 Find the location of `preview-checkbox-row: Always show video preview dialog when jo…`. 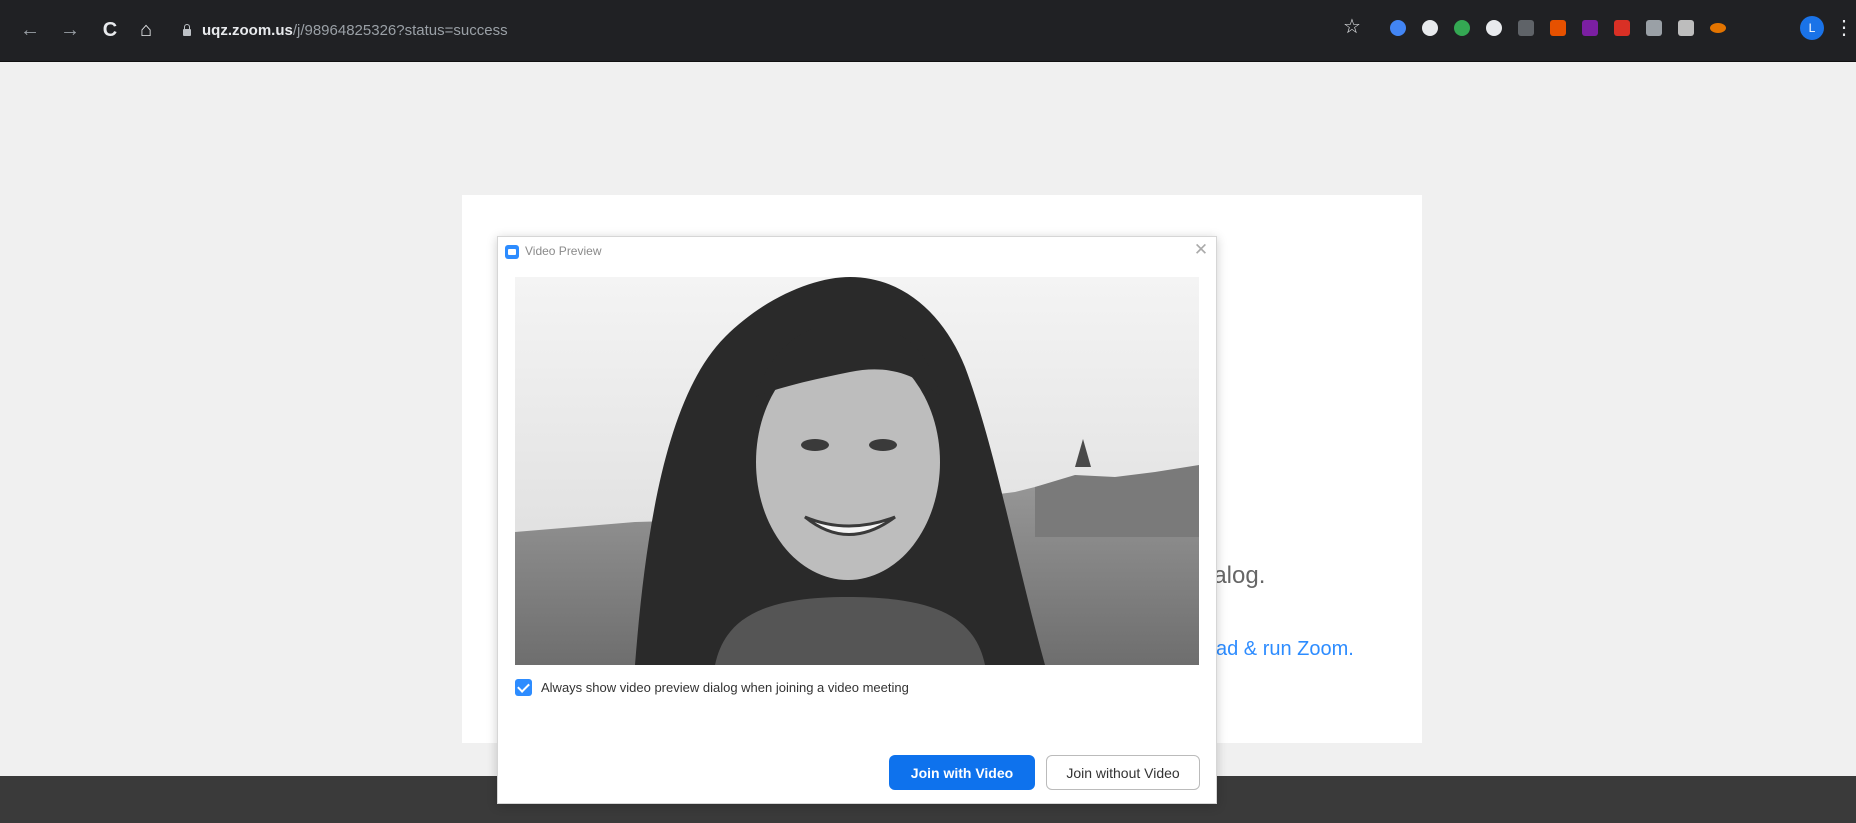

preview-checkbox-row: Always show video preview dialog when jo… is located at coordinates (712, 687).